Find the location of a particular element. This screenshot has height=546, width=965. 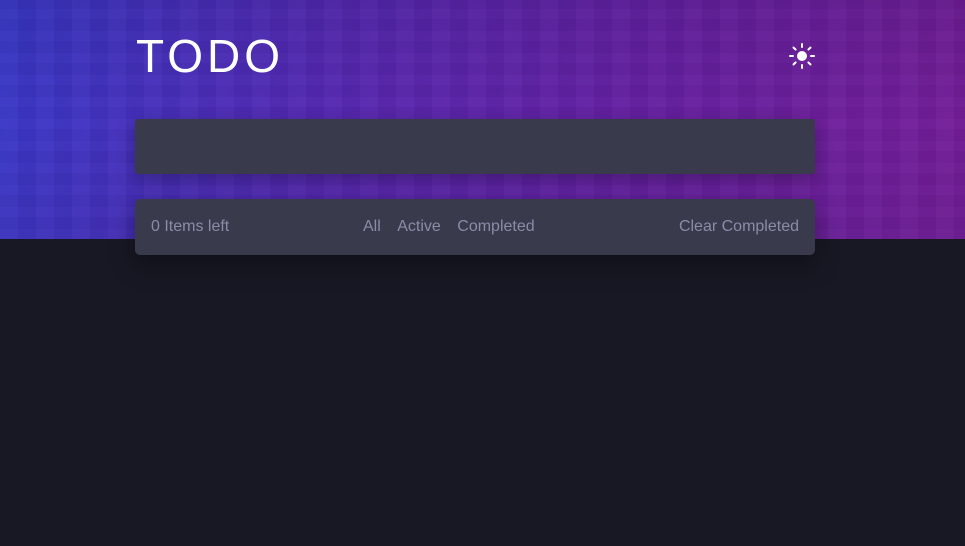

items-left-count: 0 Items left is located at coordinates (190, 226).